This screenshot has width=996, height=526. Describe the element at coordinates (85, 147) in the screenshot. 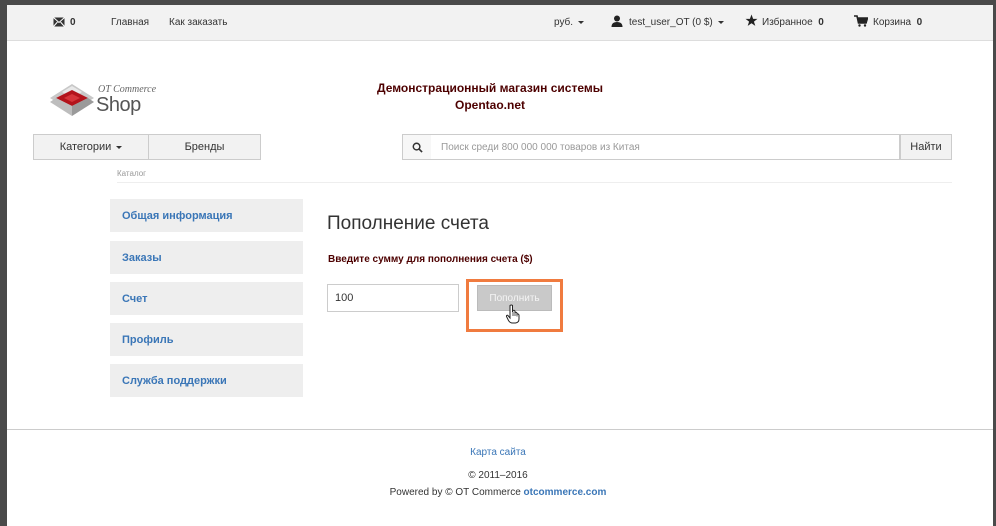

I see `categories-label: Категории` at that location.